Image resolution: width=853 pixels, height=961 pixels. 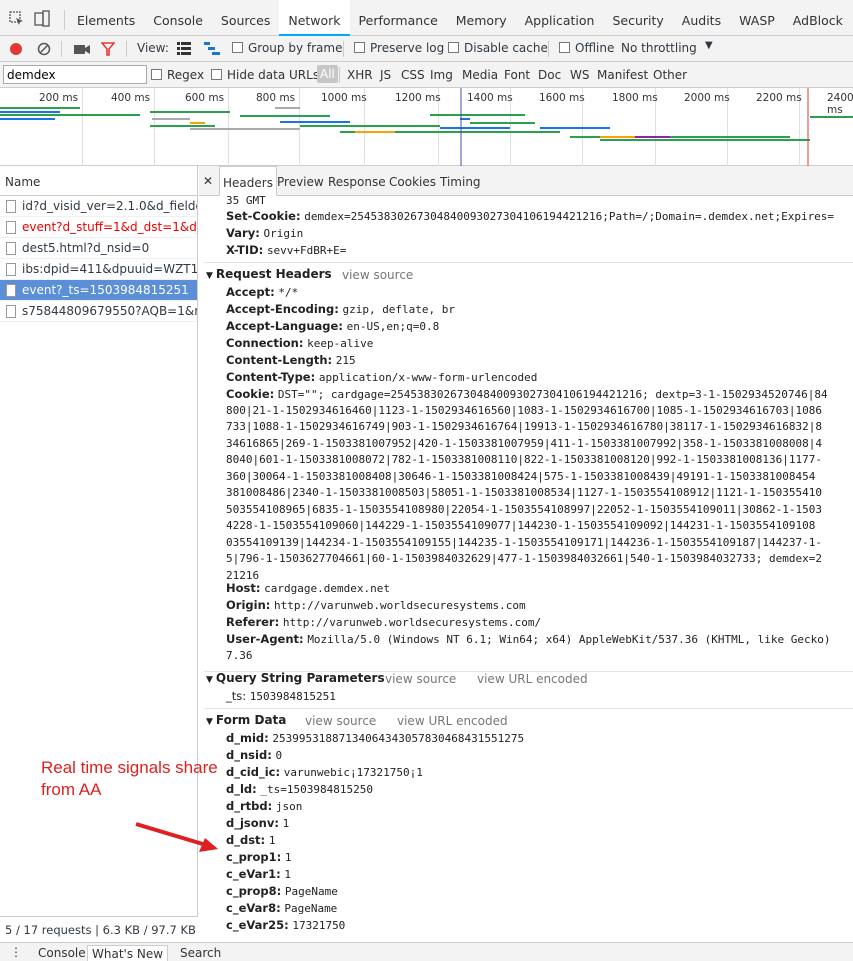 I want to click on form-field: c_eVar1: 1, so click(x=258, y=874).